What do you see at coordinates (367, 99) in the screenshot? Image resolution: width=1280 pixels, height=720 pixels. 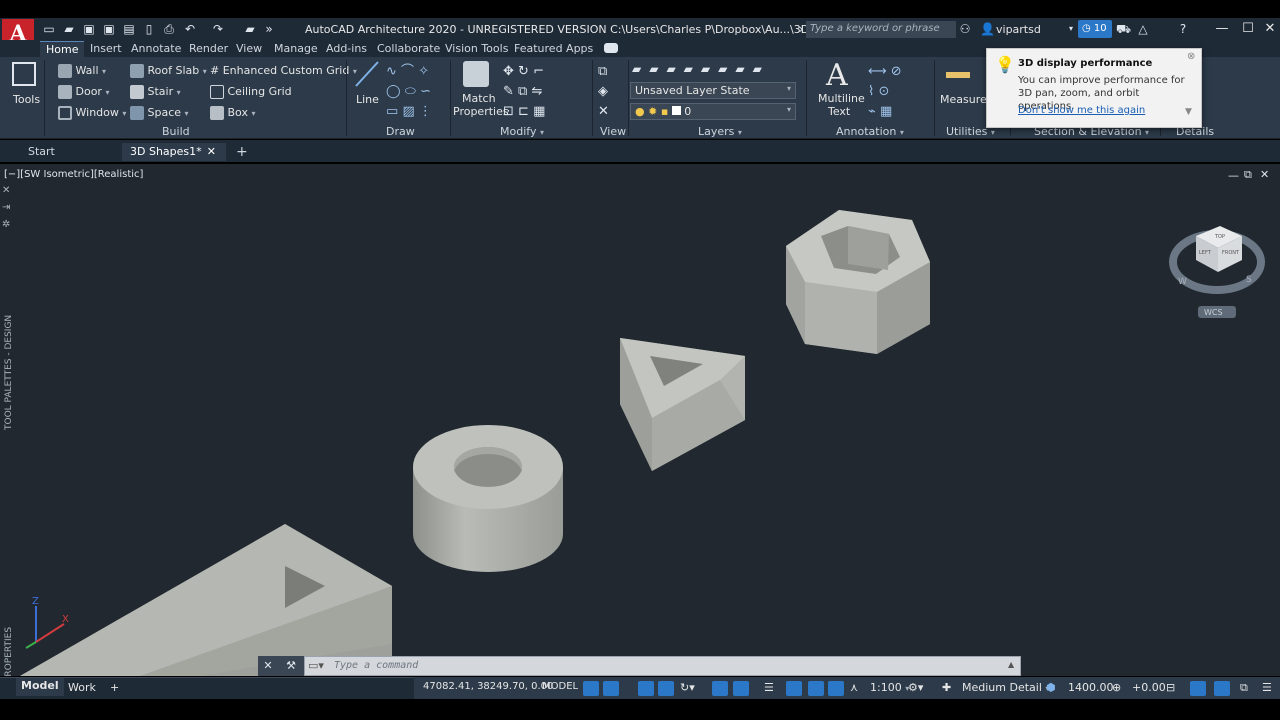 I see `line-button: Line` at bounding box center [367, 99].